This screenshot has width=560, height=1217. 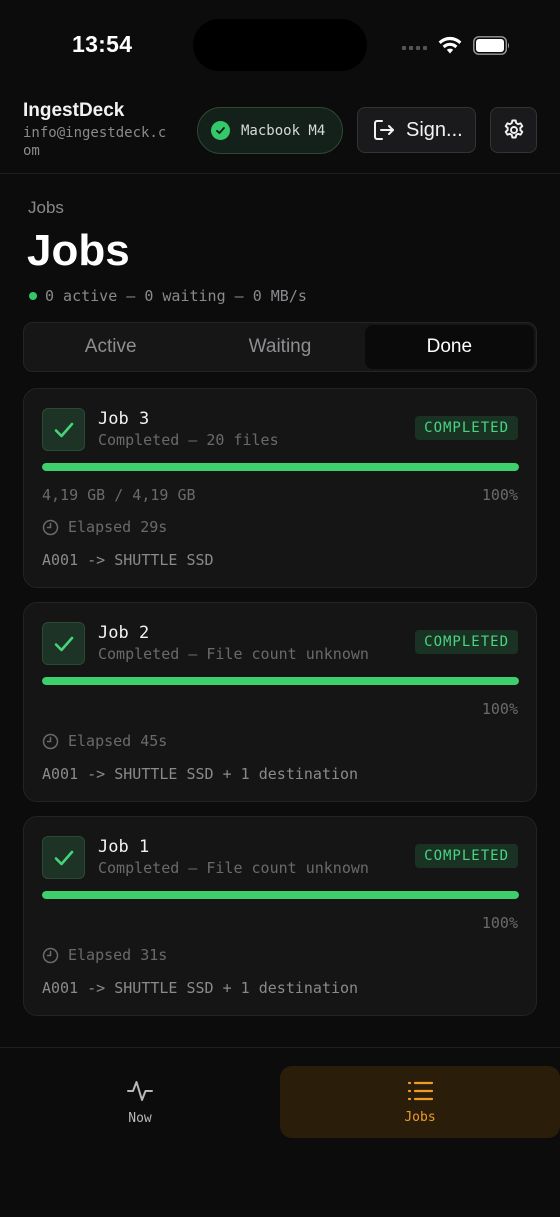 What do you see at coordinates (420, 1117) in the screenshot?
I see `tab-jobs-label: Jobs` at bounding box center [420, 1117].